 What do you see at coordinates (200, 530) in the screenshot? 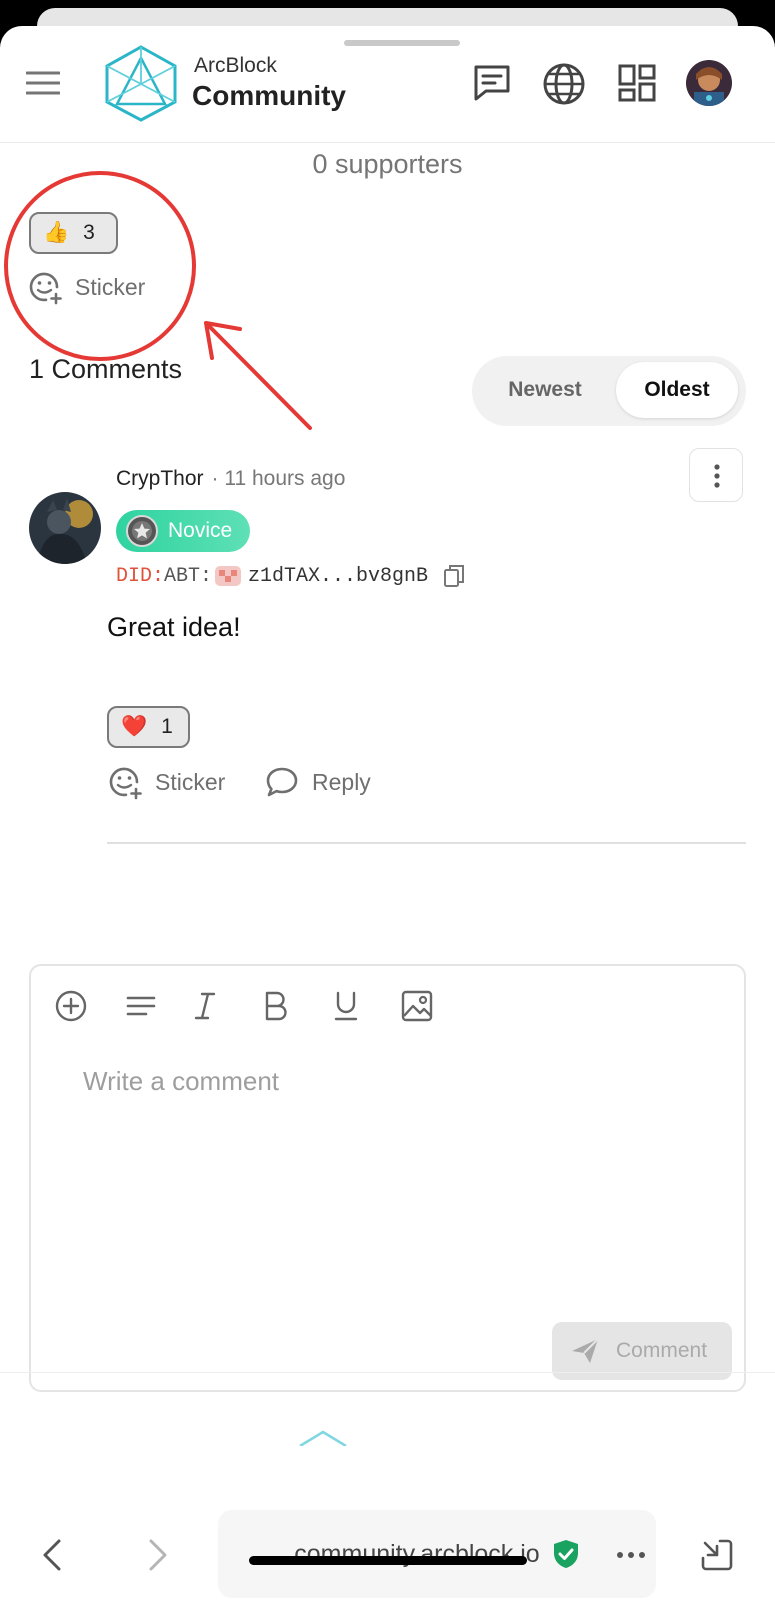
I see `badge-label: Novice` at bounding box center [200, 530].